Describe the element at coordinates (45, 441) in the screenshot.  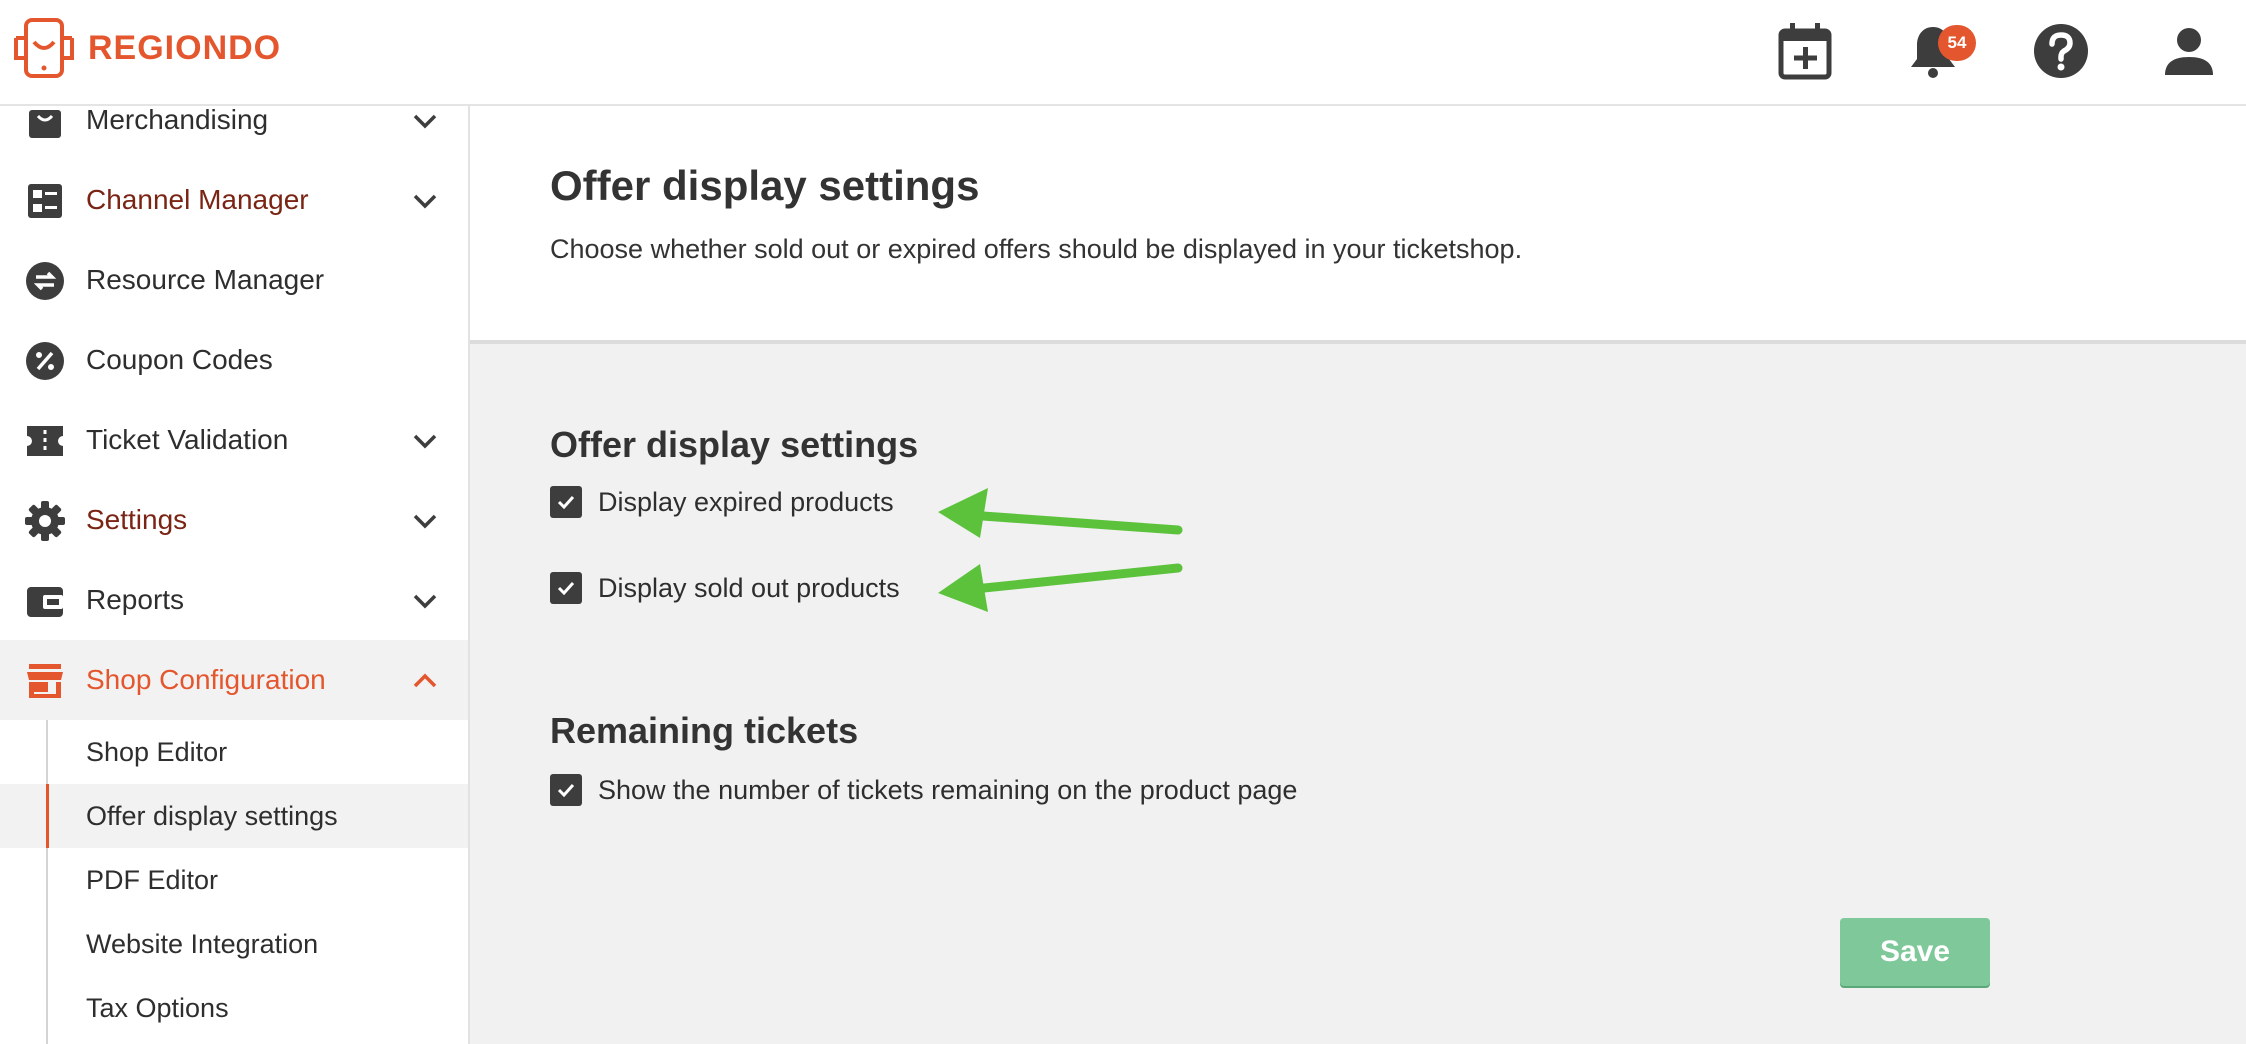
I see `ticket-icon` at that location.